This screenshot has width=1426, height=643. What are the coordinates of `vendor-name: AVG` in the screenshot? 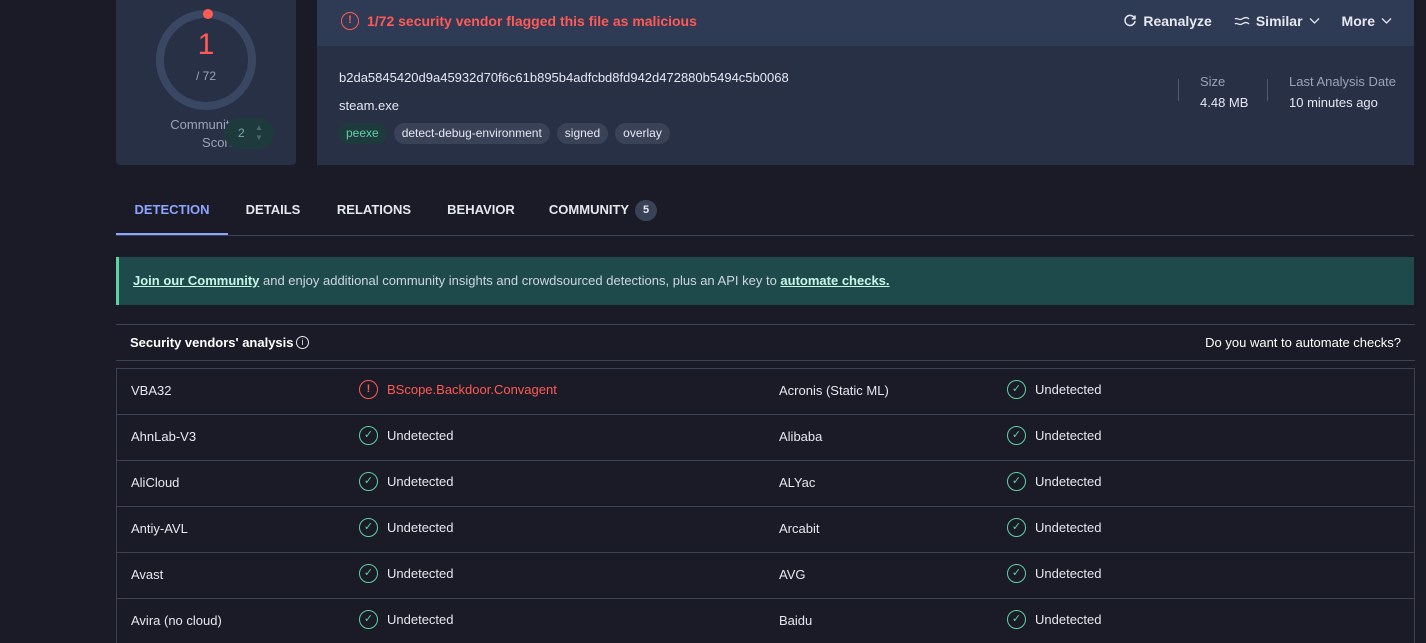 It's located at (792, 574).